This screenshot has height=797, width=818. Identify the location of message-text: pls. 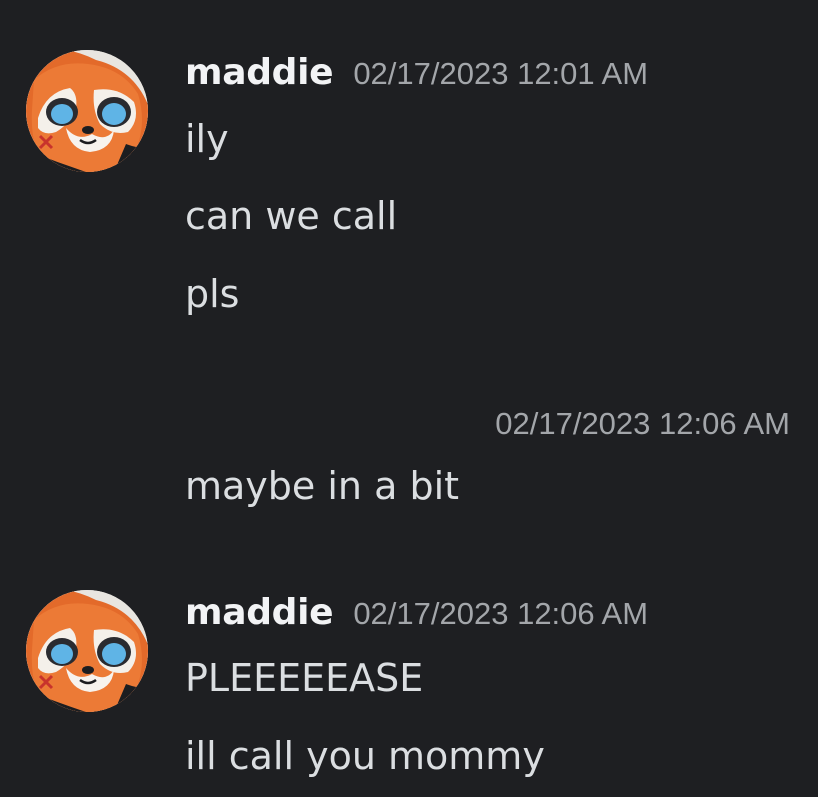
(212, 294).